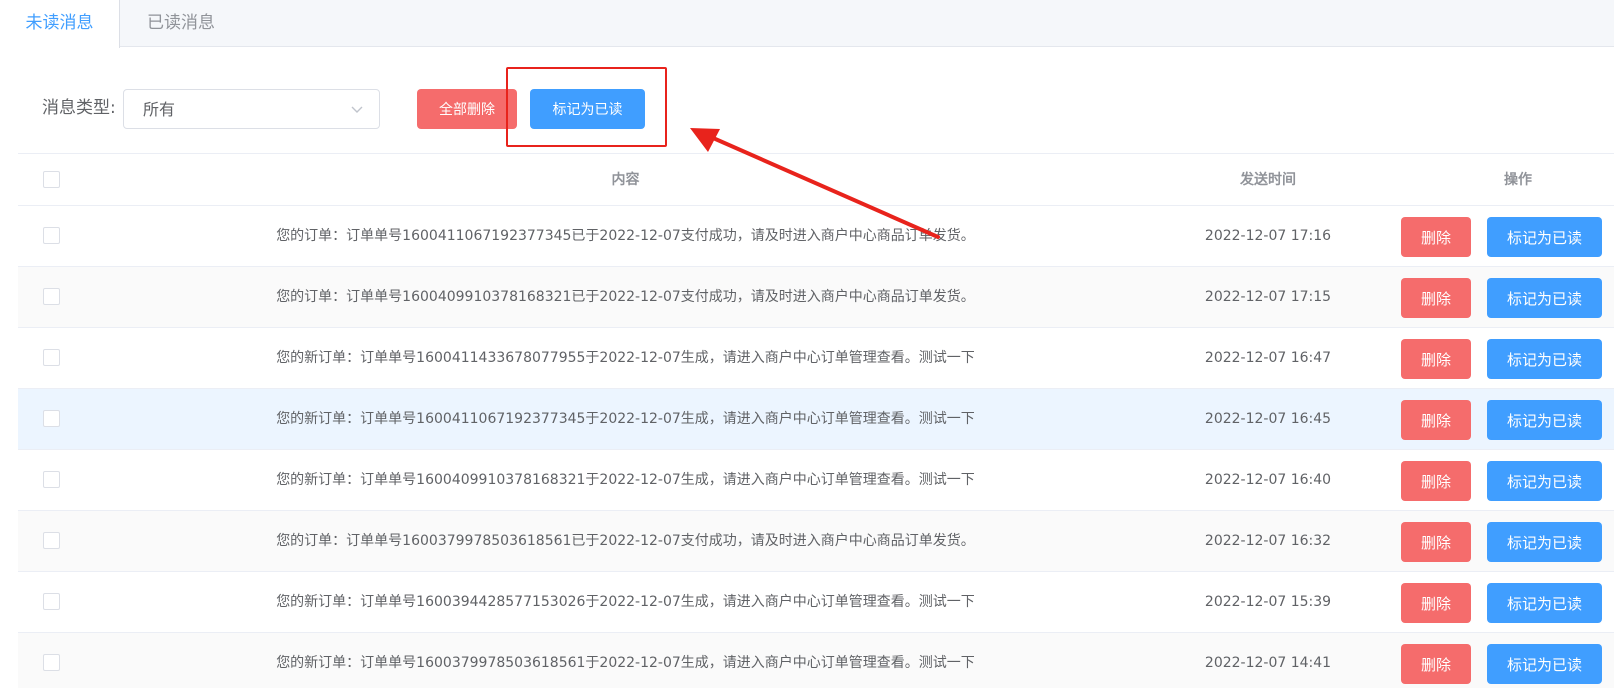  Describe the element at coordinates (51, 179) in the screenshot. I see `select-all-checkbox` at that location.